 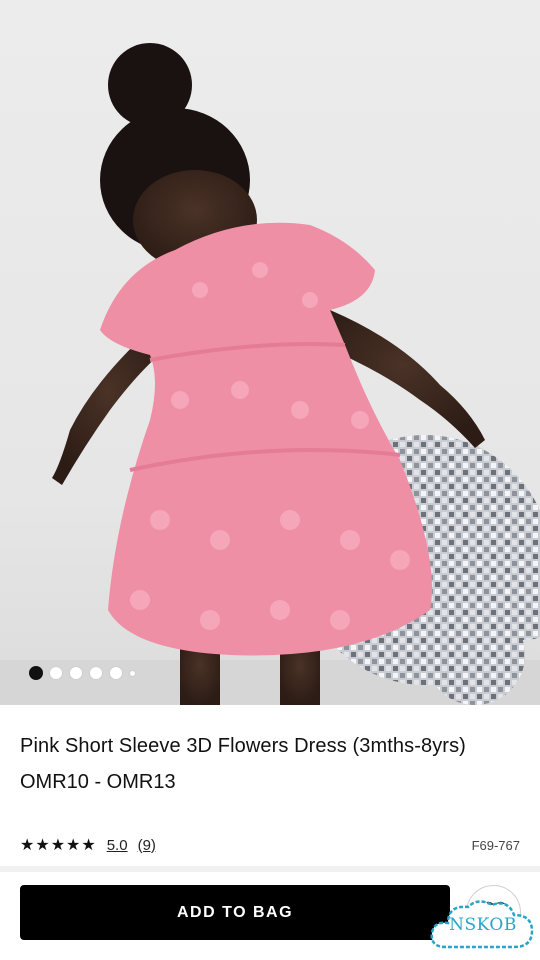 What do you see at coordinates (98, 782) in the screenshot?
I see `product-price: OMR10 - OMR13` at bounding box center [98, 782].